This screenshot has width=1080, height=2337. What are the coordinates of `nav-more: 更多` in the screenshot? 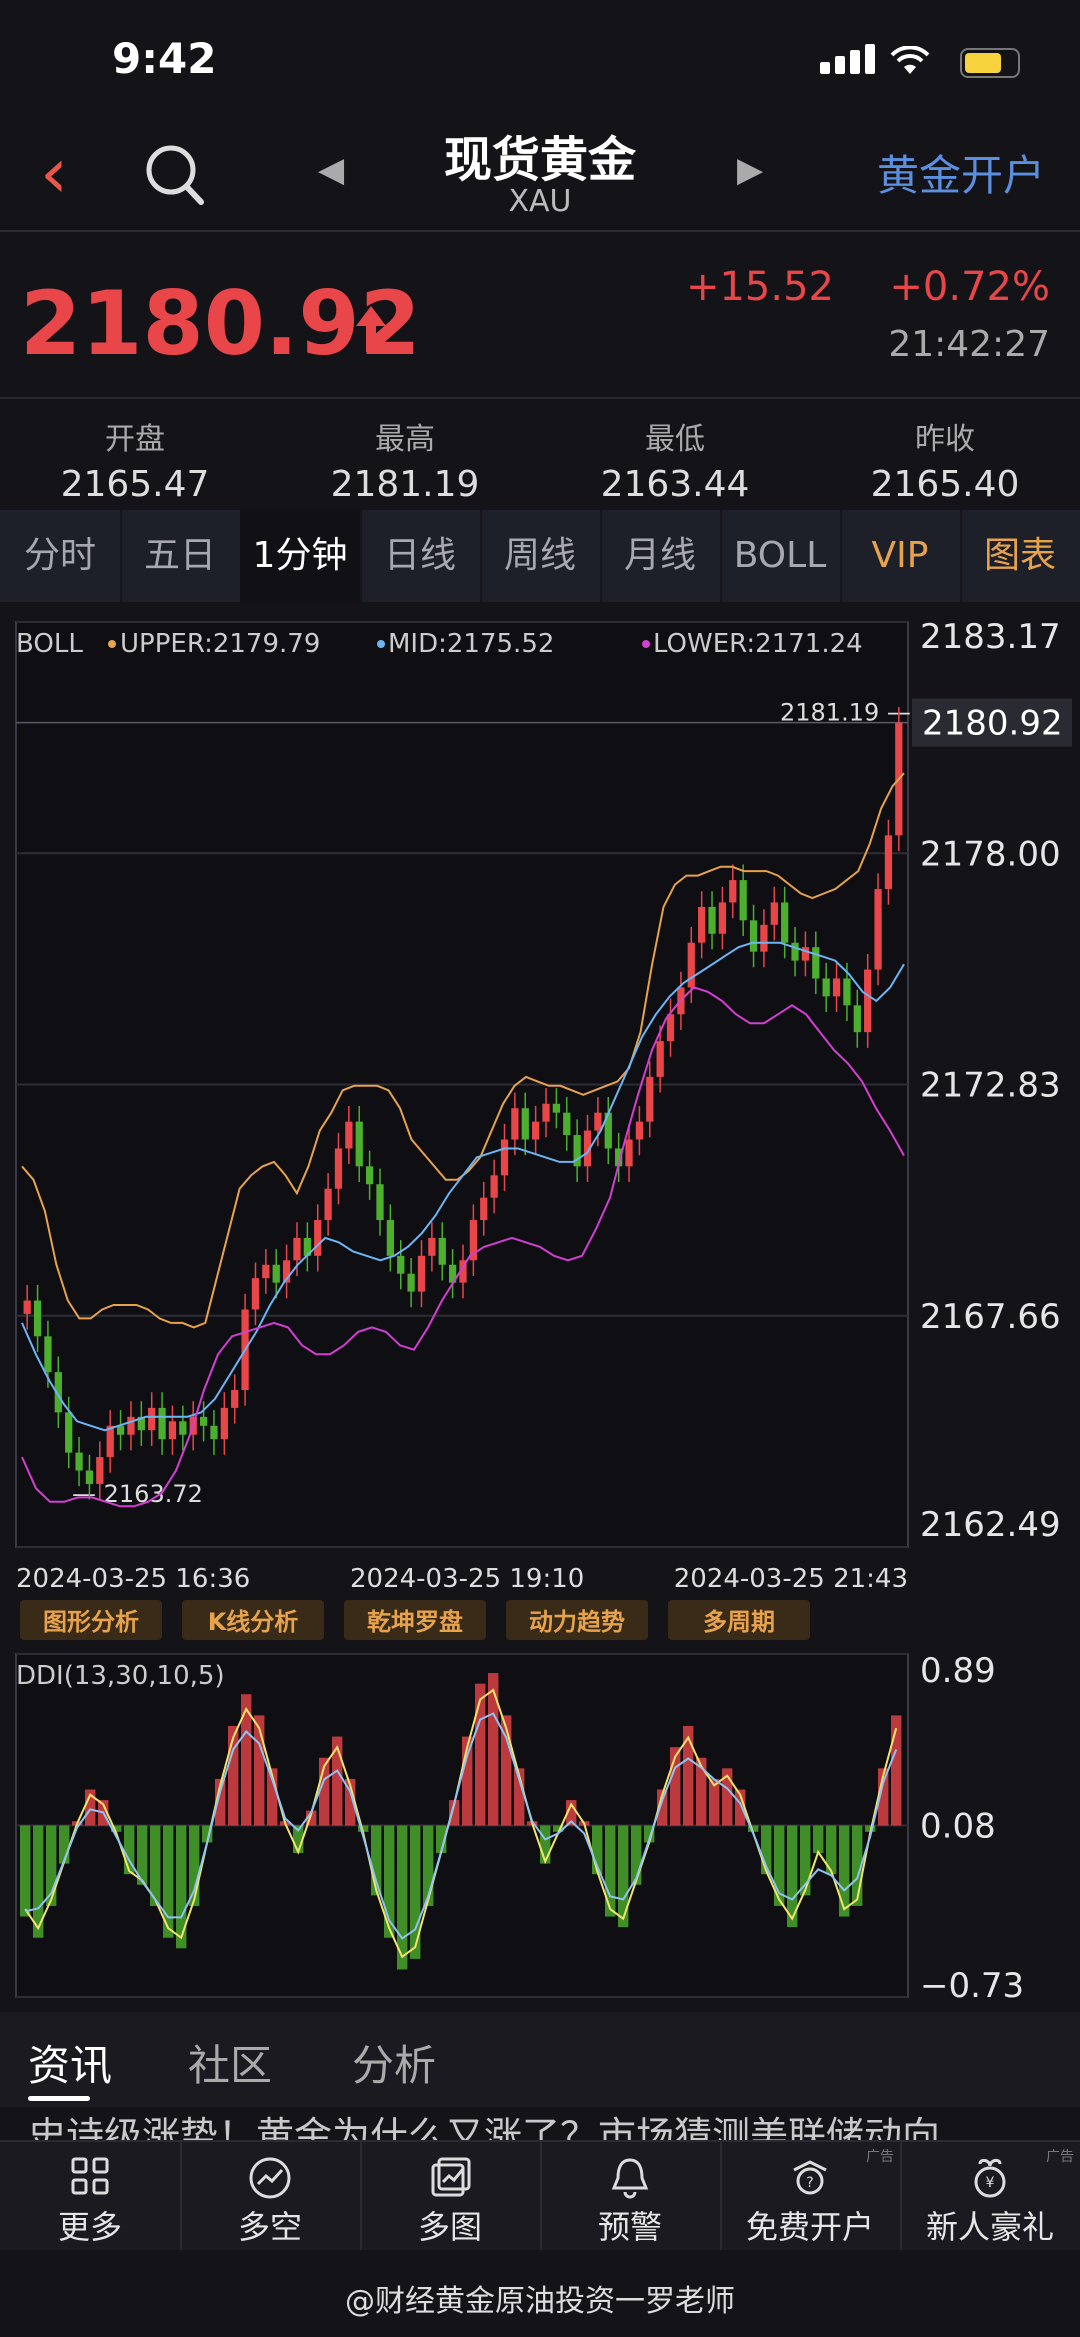 It's located at (91, 2196).